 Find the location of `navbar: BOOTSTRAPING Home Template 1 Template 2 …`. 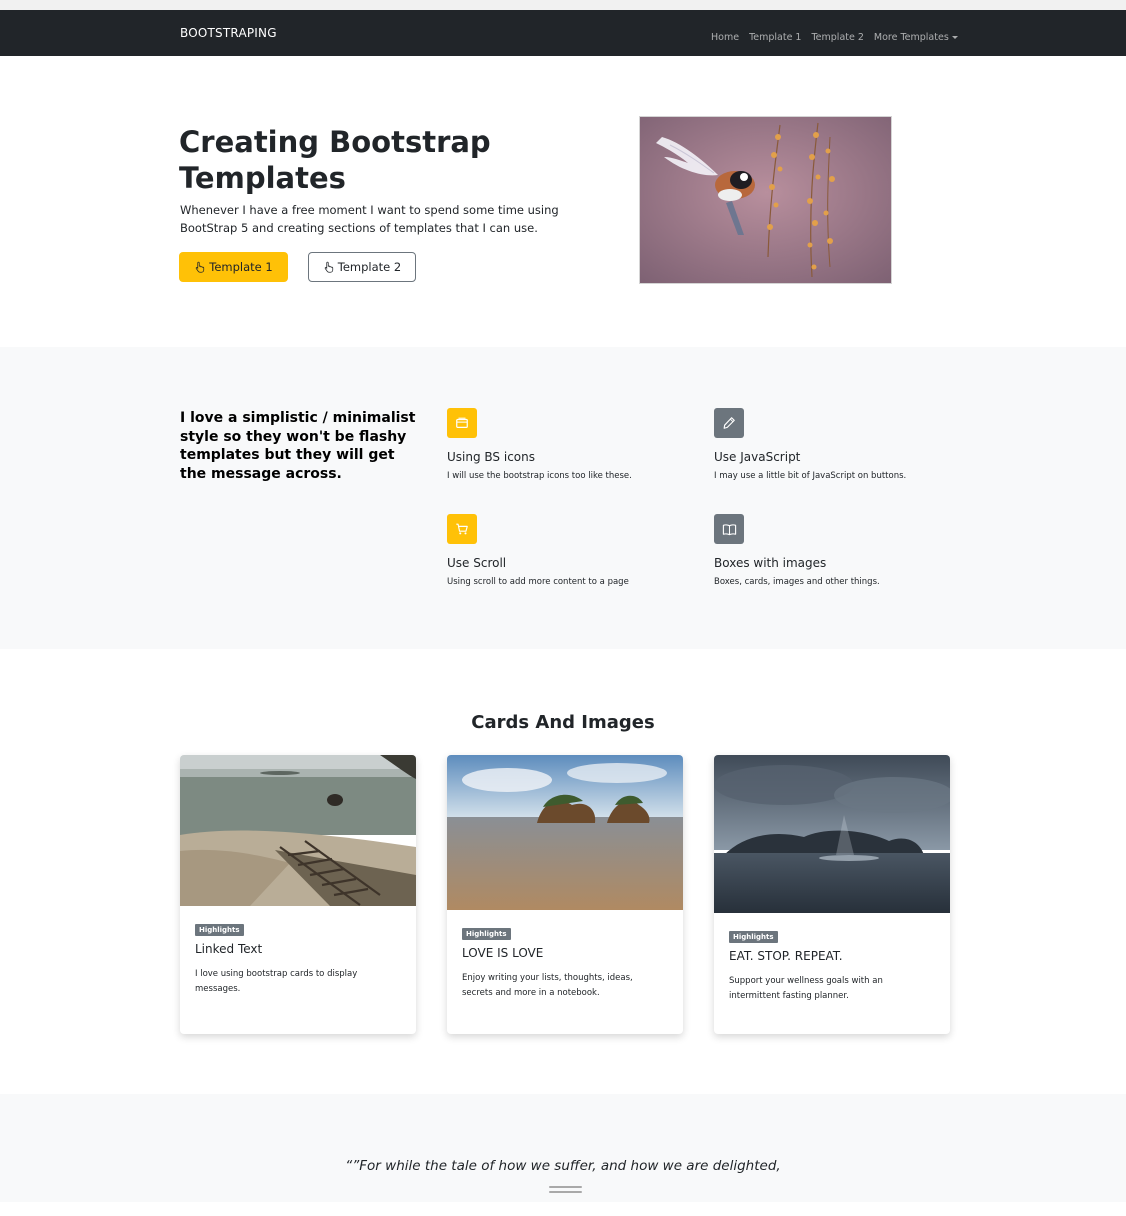

navbar: BOOTSTRAPING Home Template 1 Template 2 … is located at coordinates (563, 33).